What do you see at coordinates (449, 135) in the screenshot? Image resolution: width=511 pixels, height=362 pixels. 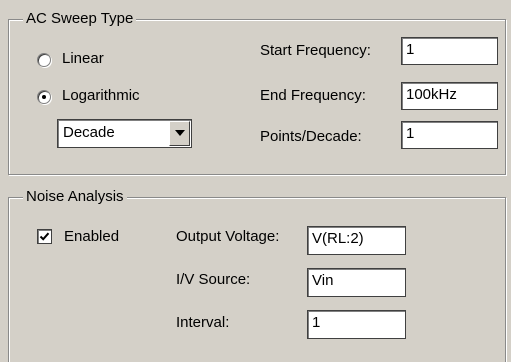 I see `points-per-decade-input: 1` at bounding box center [449, 135].